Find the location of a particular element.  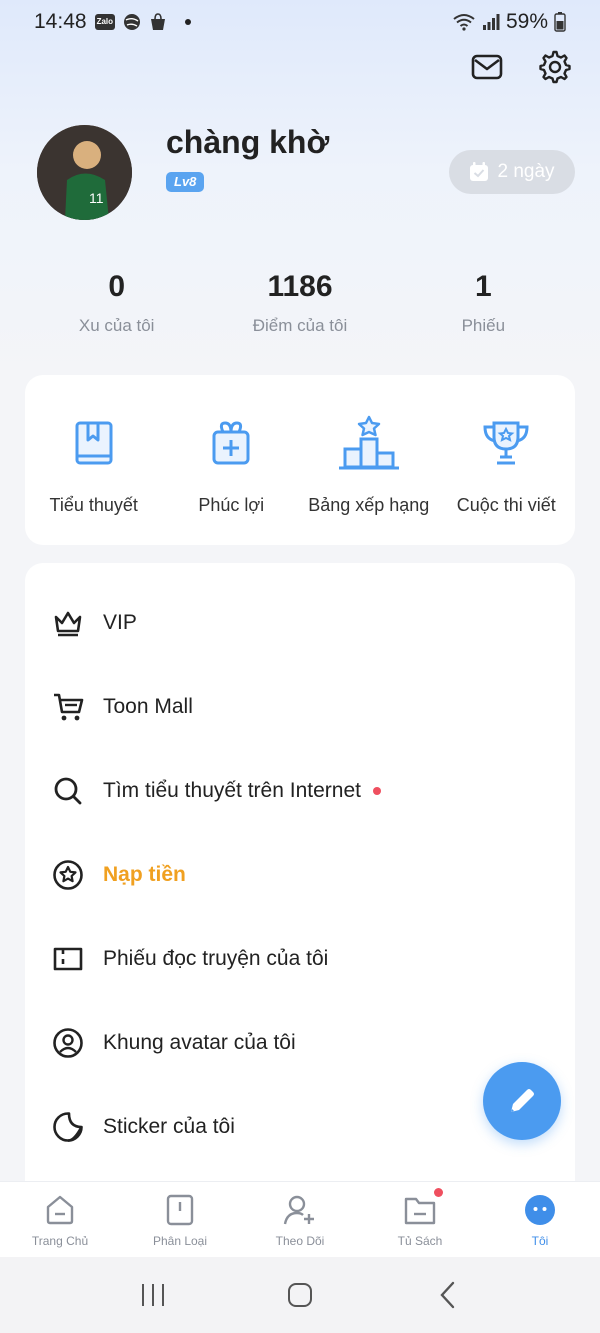

menu-item-label: VIP is located at coordinates (120, 622).